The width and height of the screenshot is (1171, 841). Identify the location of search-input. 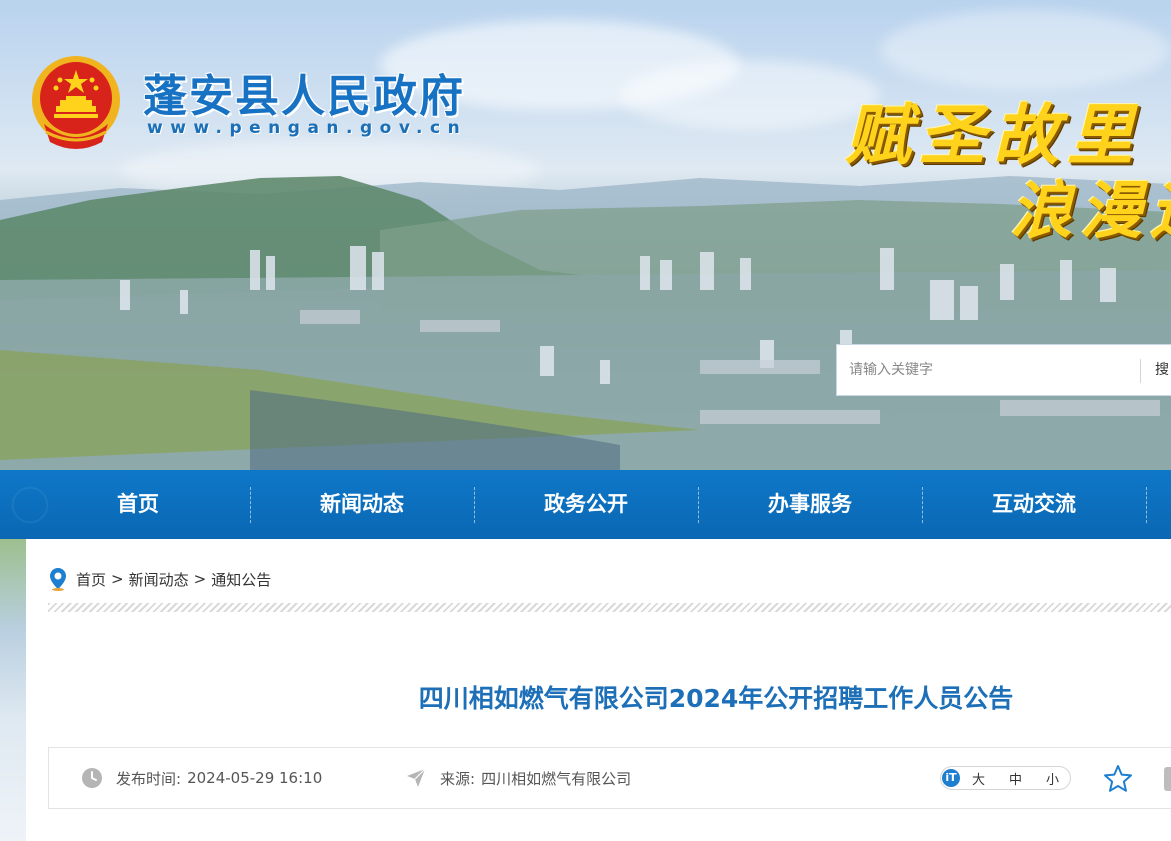
(987, 370).